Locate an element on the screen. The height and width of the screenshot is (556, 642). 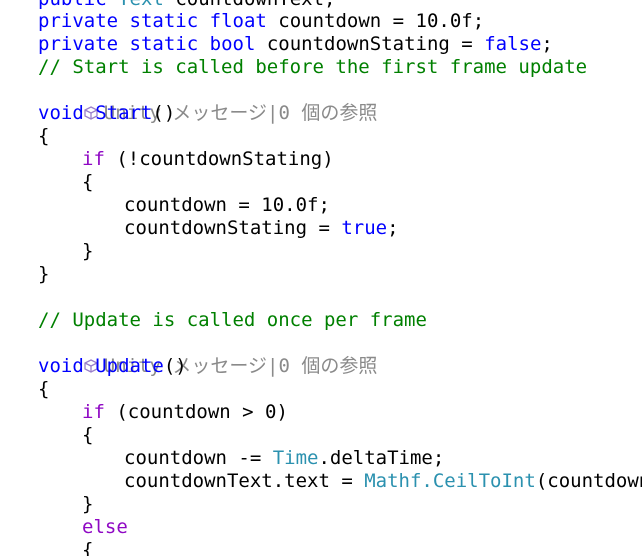
code-comment-update: // Update is called once per frame is located at coordinates (213, 320).